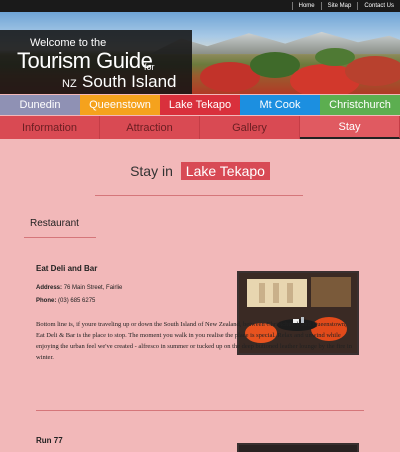 The image size is (400, 452). Describe the element at coordinates (280, 105) in the screenshot. I see `region-mt-cook: Mt Cook` at that location.